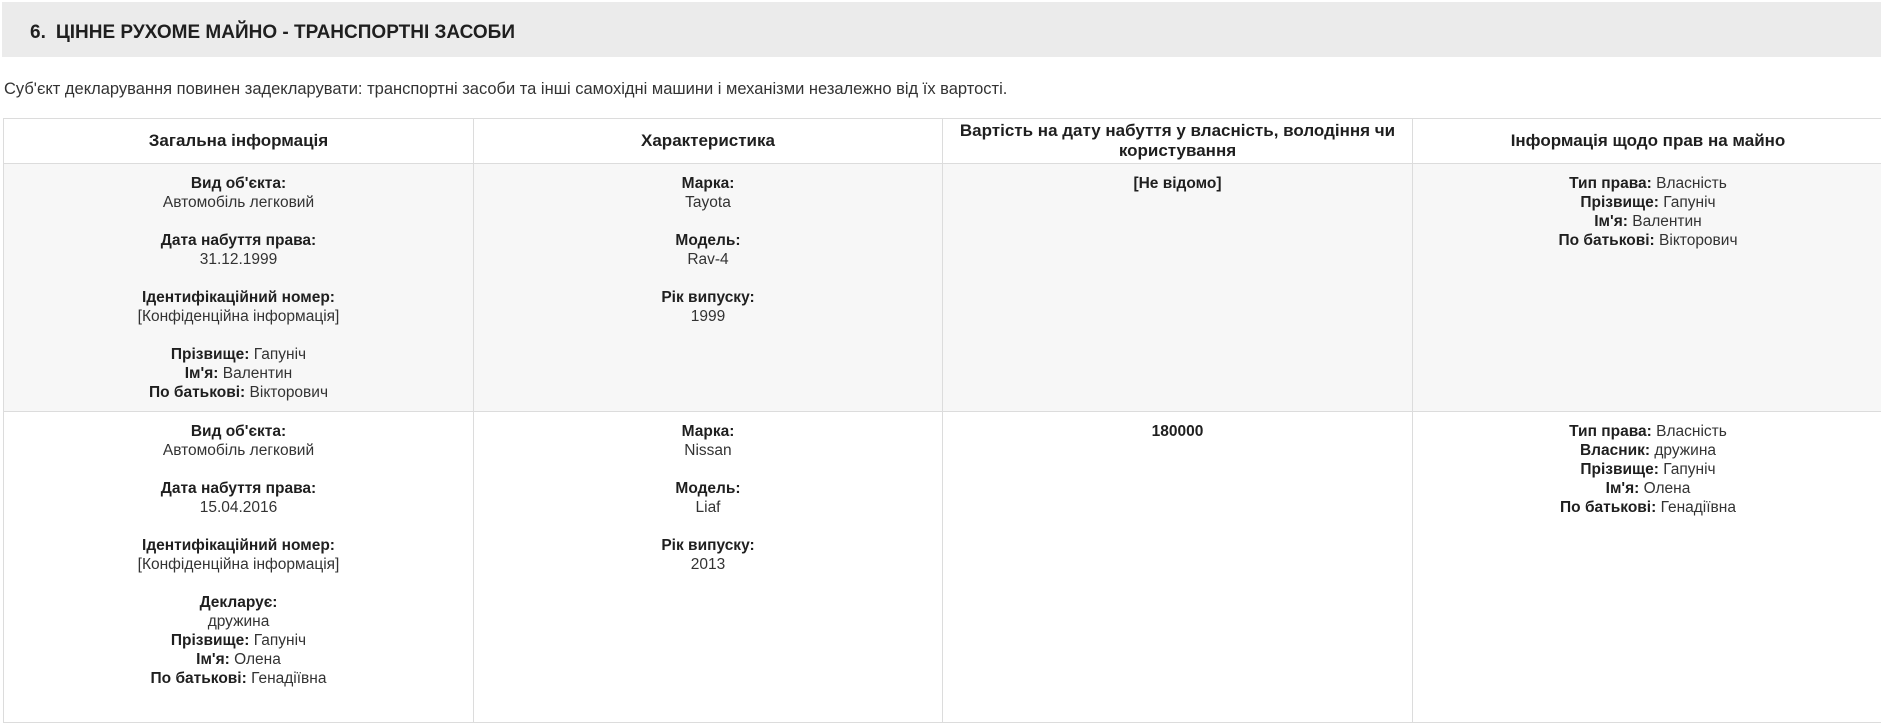 The image size is (1881, 723). What do you see at coordinates (1685, 450) in the screenshot?
I see `rights-owner-value: дружина` at bounding box center [1685, 450].